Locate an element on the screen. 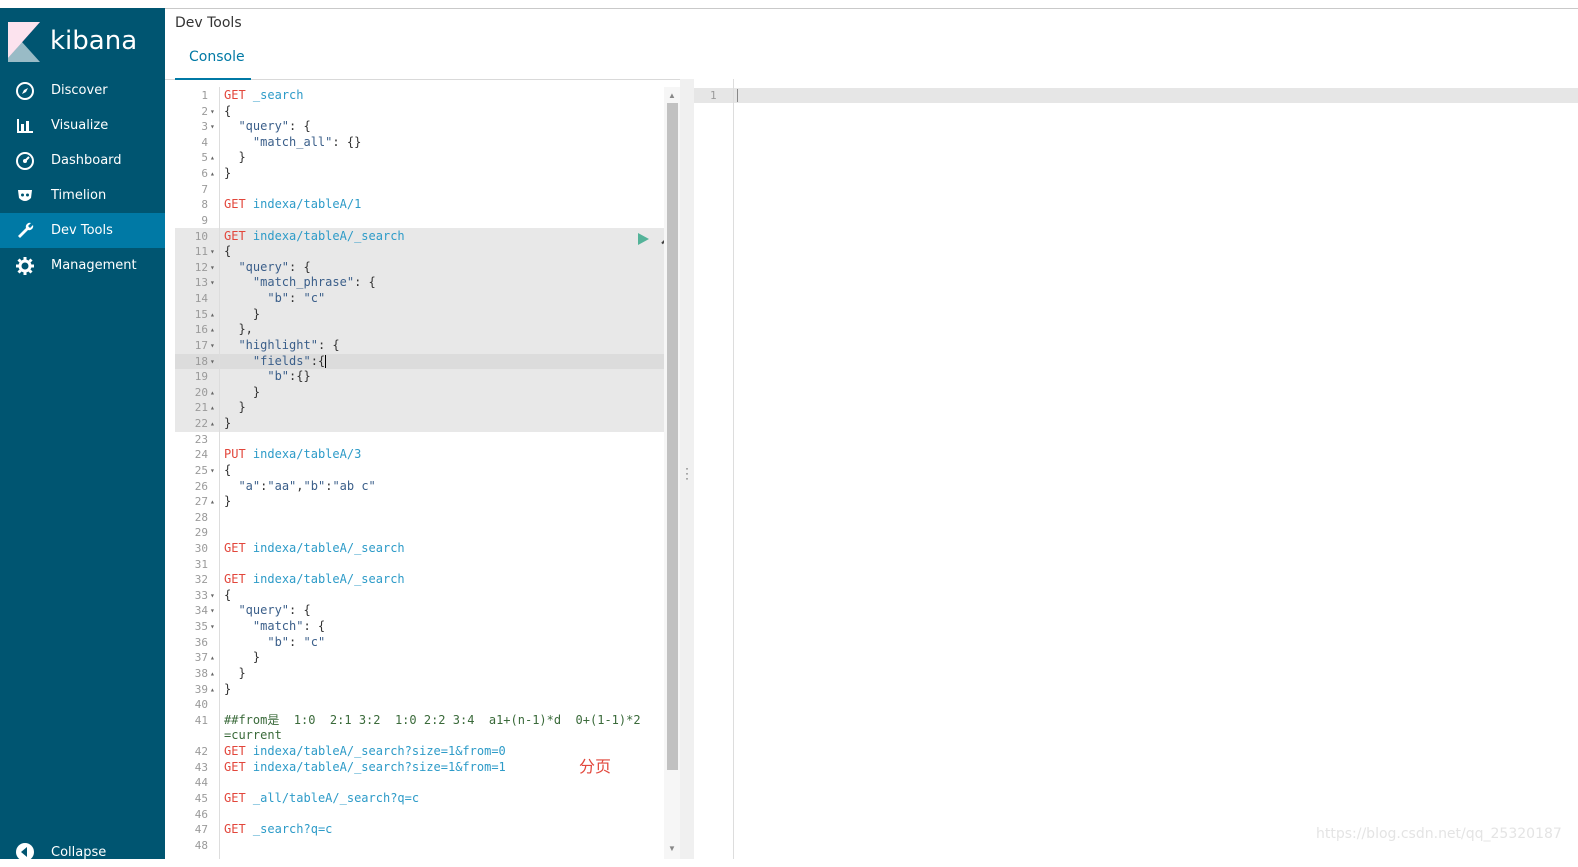 This screenshot has height=867, width=1578. code-line: 36 "b": "c" is located at coordinates (419, 643).